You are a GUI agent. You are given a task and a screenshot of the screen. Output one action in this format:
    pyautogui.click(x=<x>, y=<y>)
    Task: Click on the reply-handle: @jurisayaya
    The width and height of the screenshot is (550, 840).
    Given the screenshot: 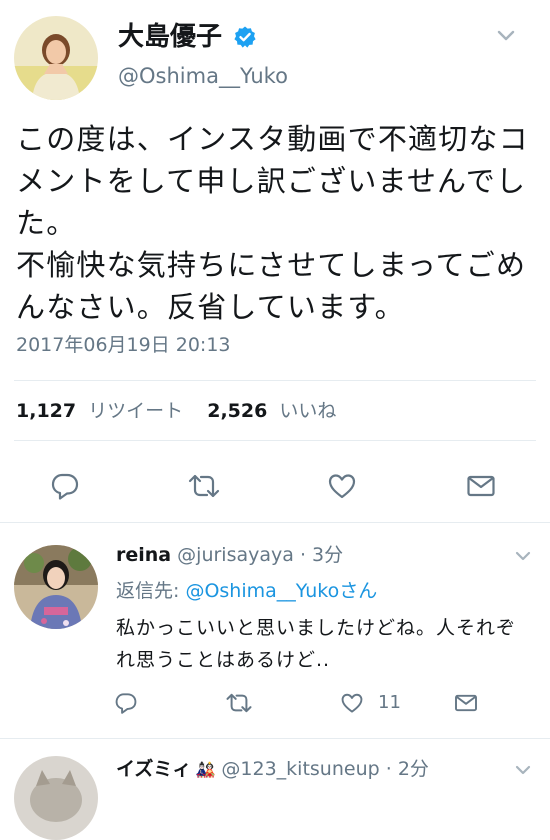 What is the action you would take?
    pyautogui.click(x=235, y=555)
    